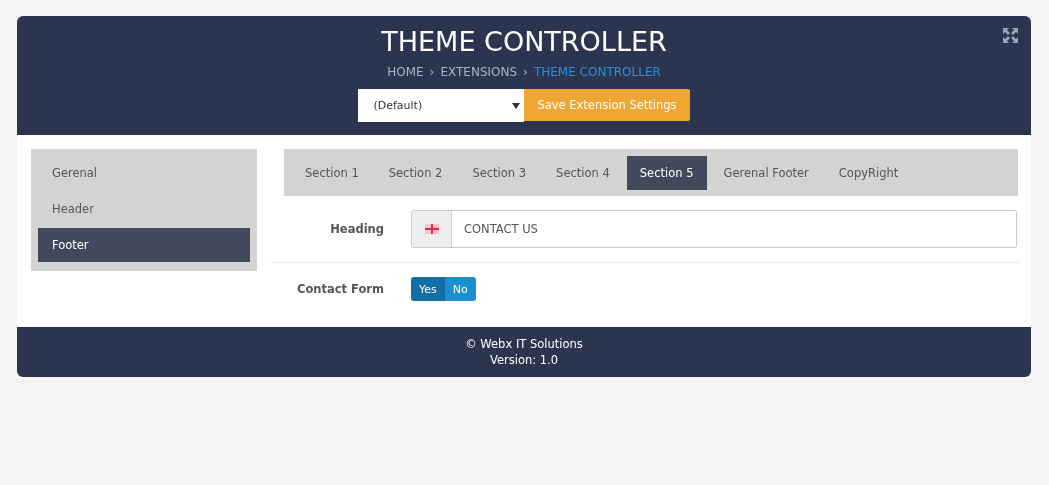 Image resolution: width=1049 pixels, height=485 pixels. I want to click on breadcrumb-link: EXTENSIONS, so click(479, 72).